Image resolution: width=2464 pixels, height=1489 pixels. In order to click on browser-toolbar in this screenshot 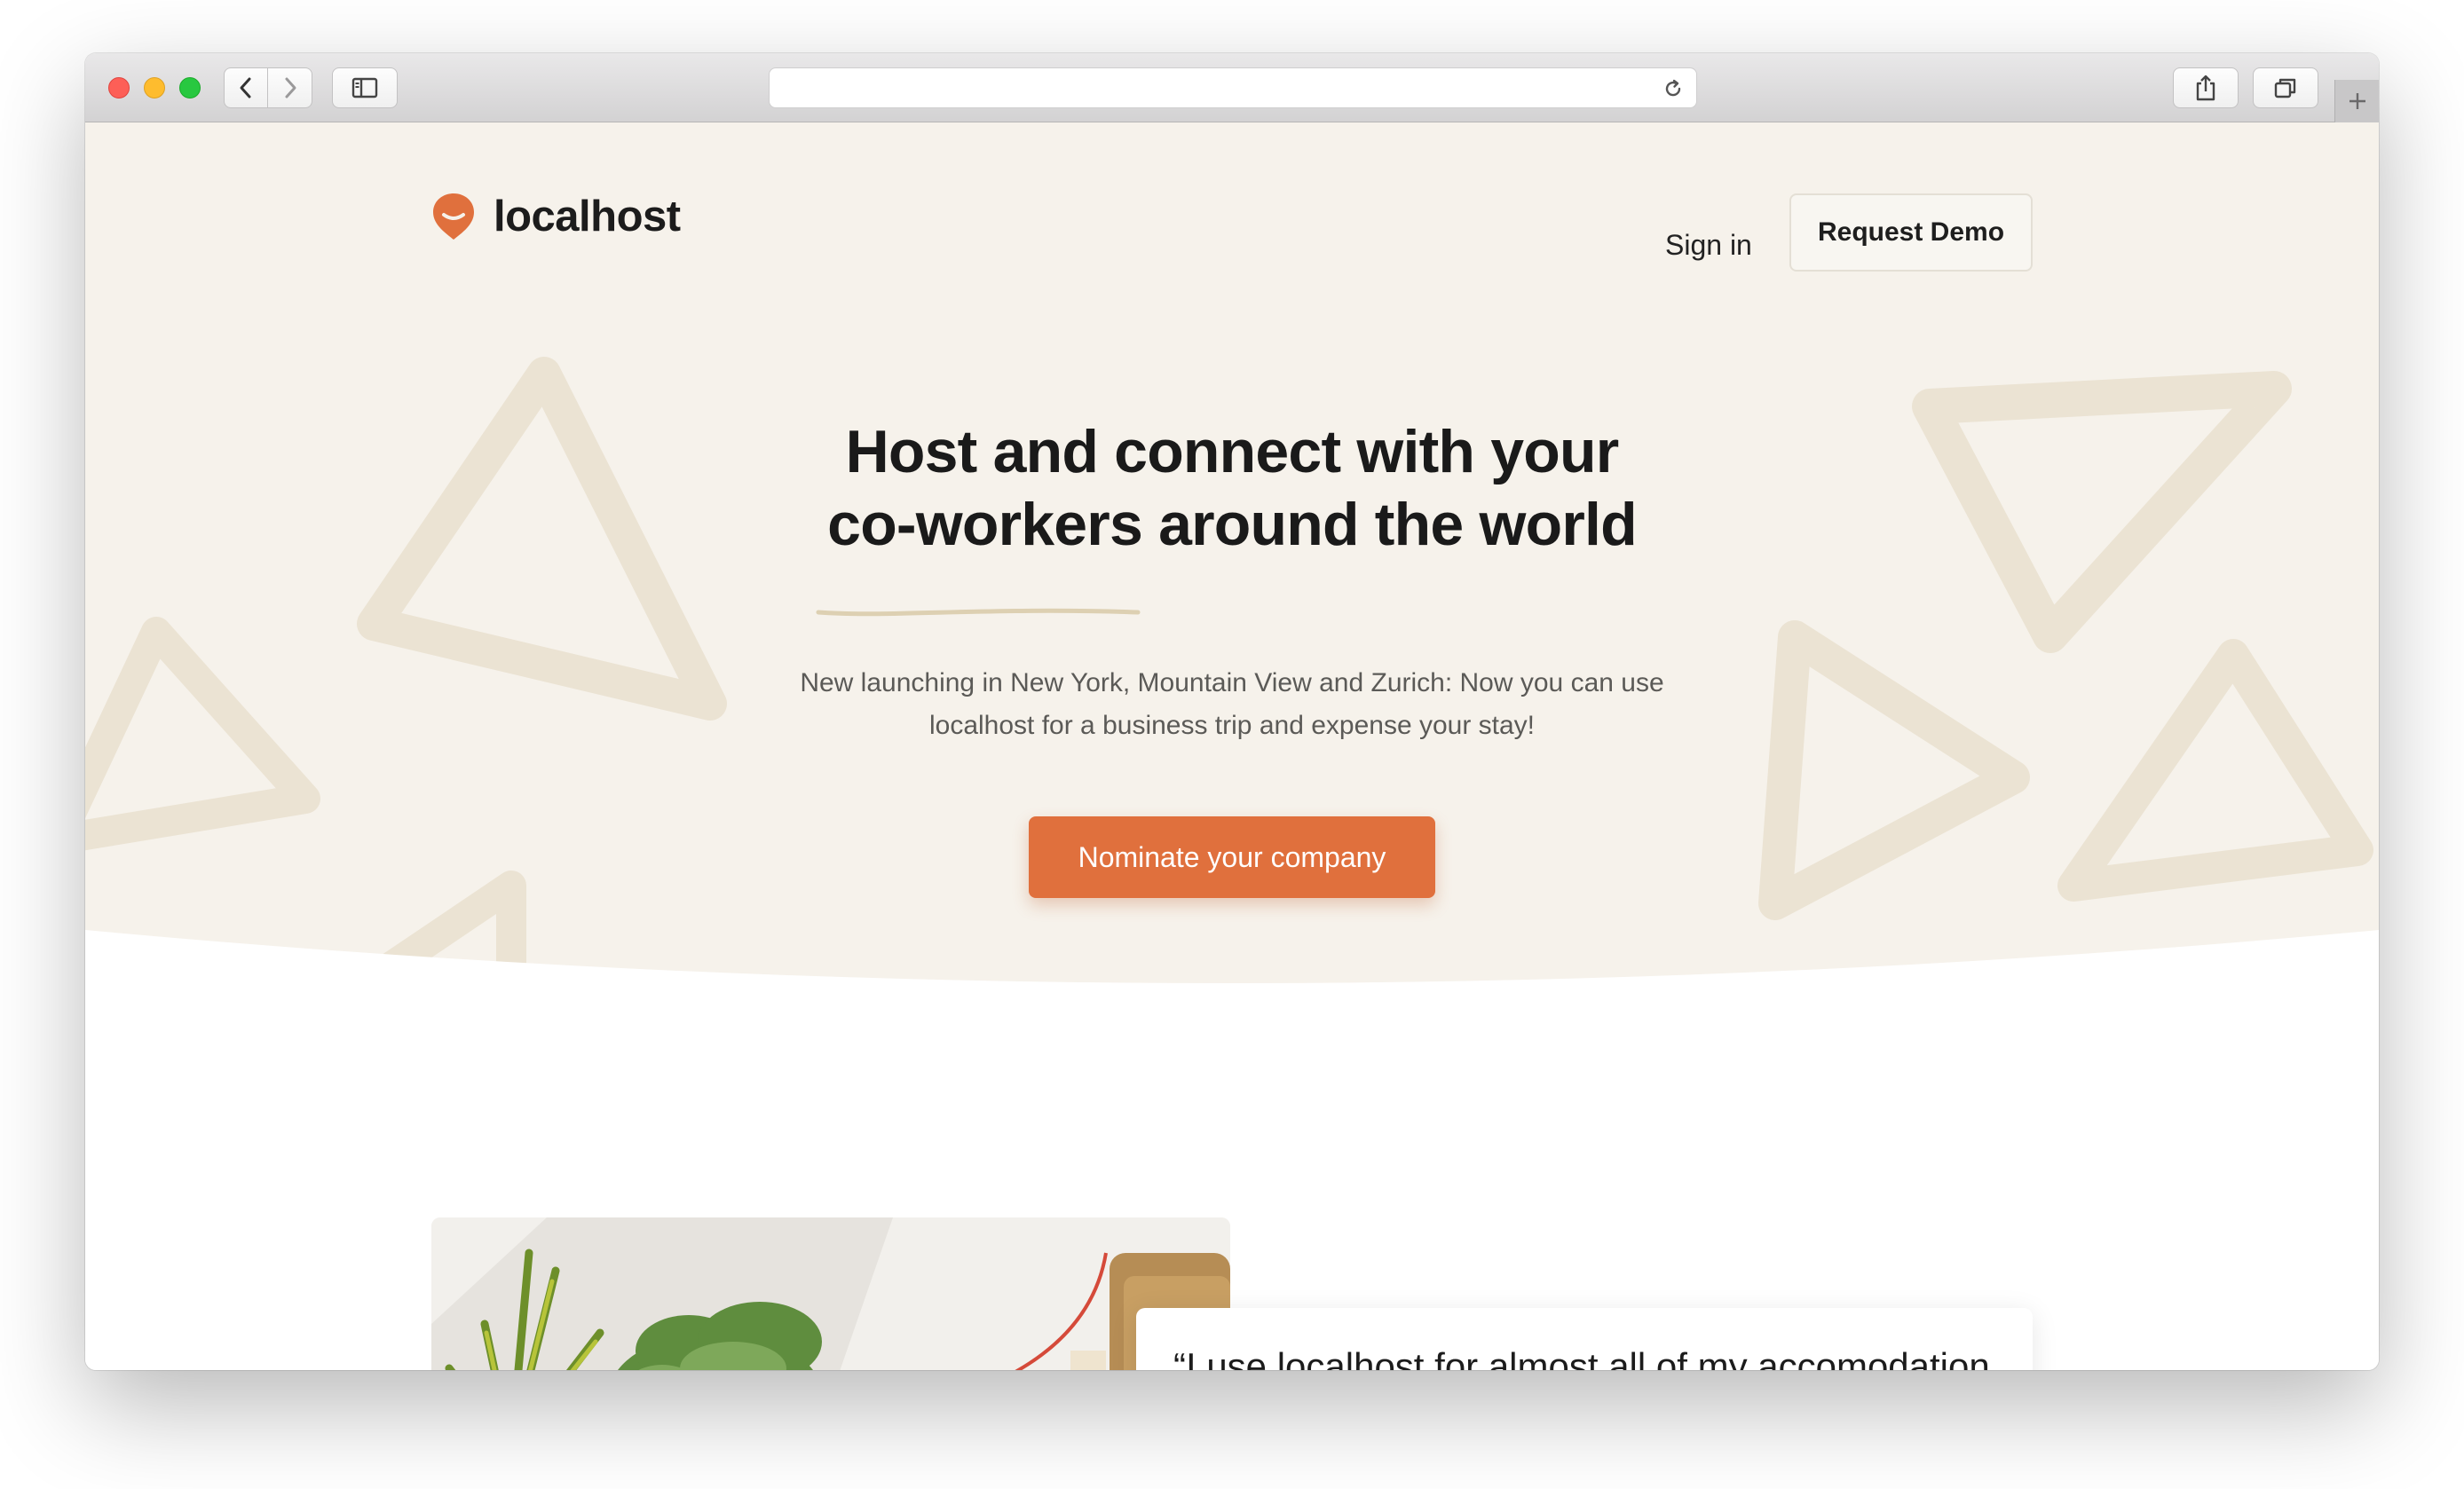, I will do `click(1232, 87)`.